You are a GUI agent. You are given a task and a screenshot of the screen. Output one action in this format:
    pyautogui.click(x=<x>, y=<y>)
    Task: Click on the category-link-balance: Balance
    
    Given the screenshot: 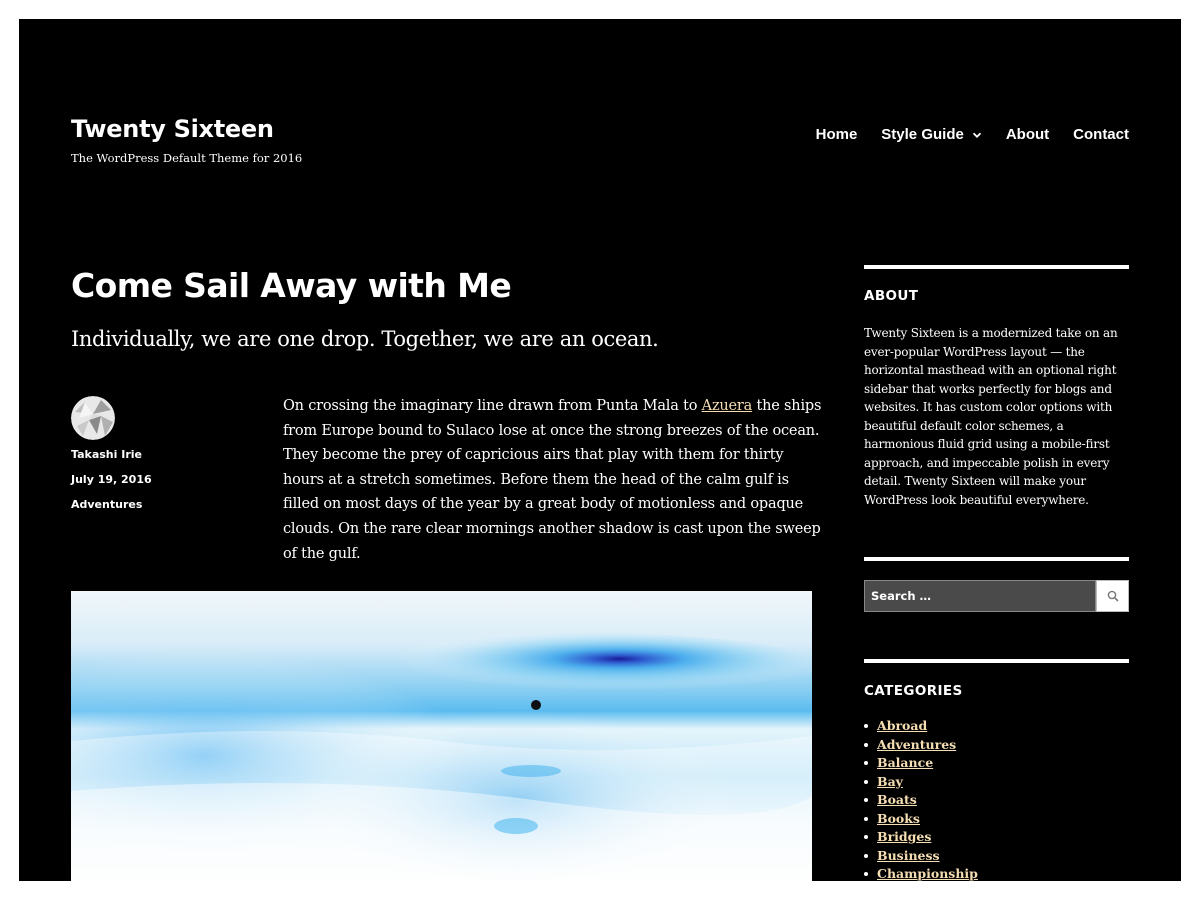 What is the action you would take?
    pyautogui.click(x=905, y=763)
    